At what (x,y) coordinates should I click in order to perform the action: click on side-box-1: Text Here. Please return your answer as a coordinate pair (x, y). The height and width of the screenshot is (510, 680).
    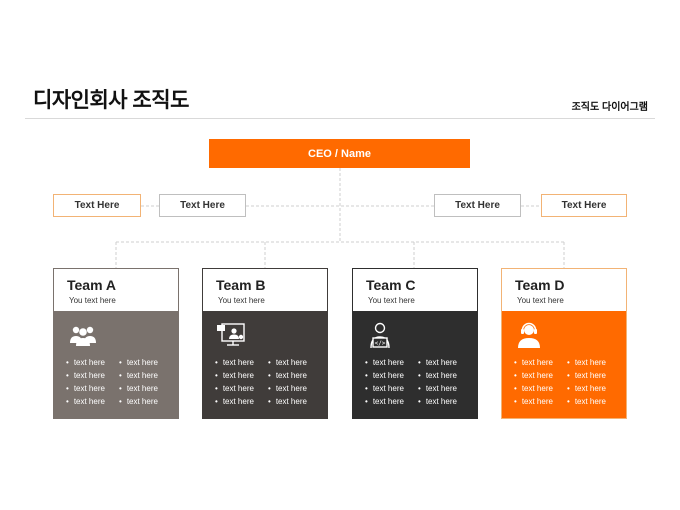
    Looking at the image, I should click on (97, 205).